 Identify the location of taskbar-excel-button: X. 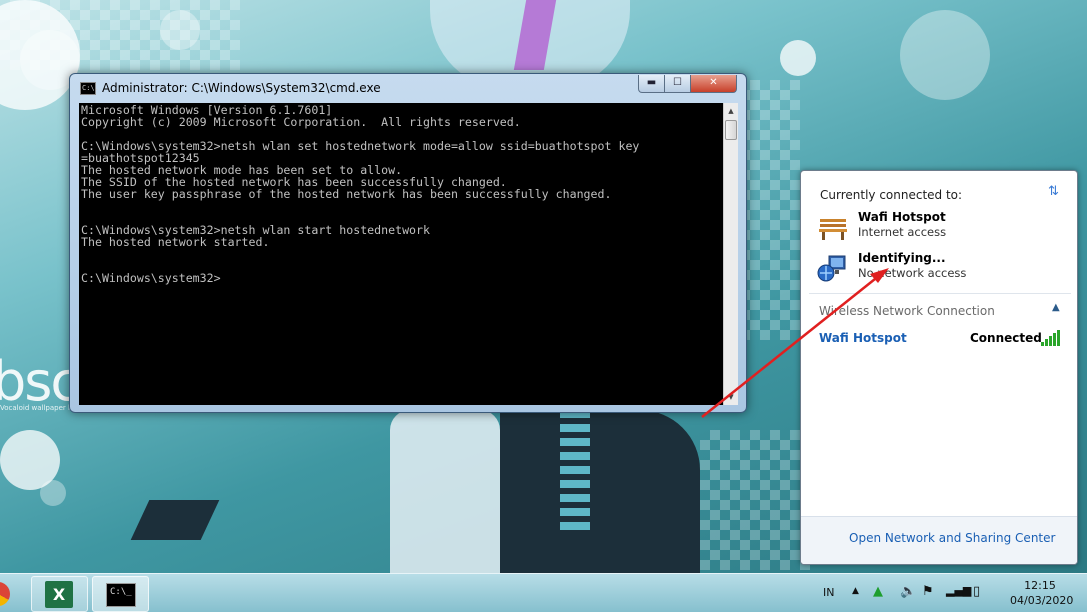
(59, 594).